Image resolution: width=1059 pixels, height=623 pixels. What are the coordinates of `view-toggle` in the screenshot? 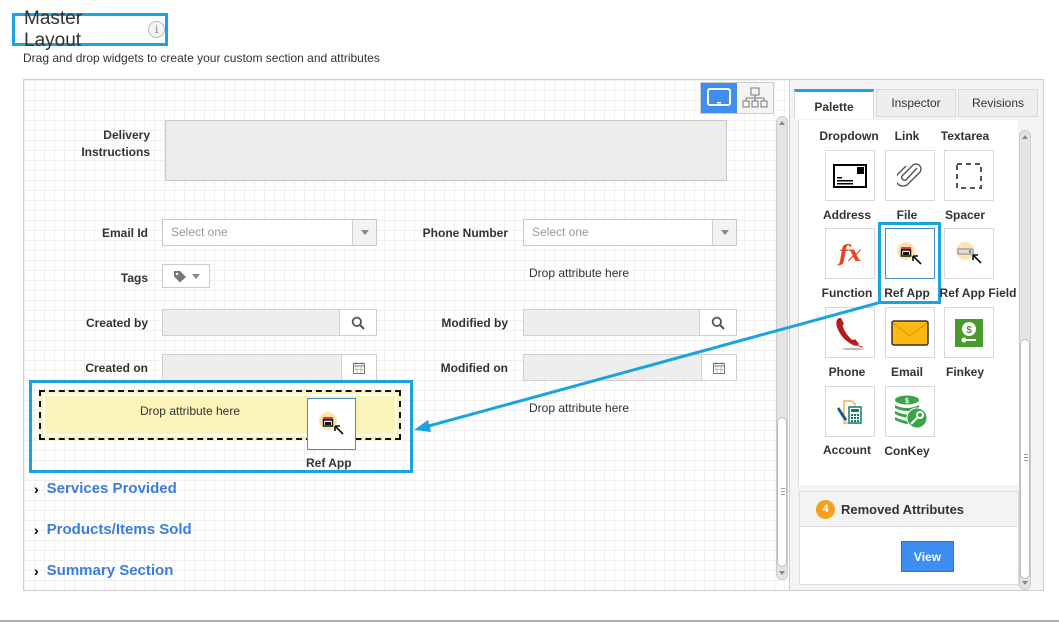 It's located at (737, 98).